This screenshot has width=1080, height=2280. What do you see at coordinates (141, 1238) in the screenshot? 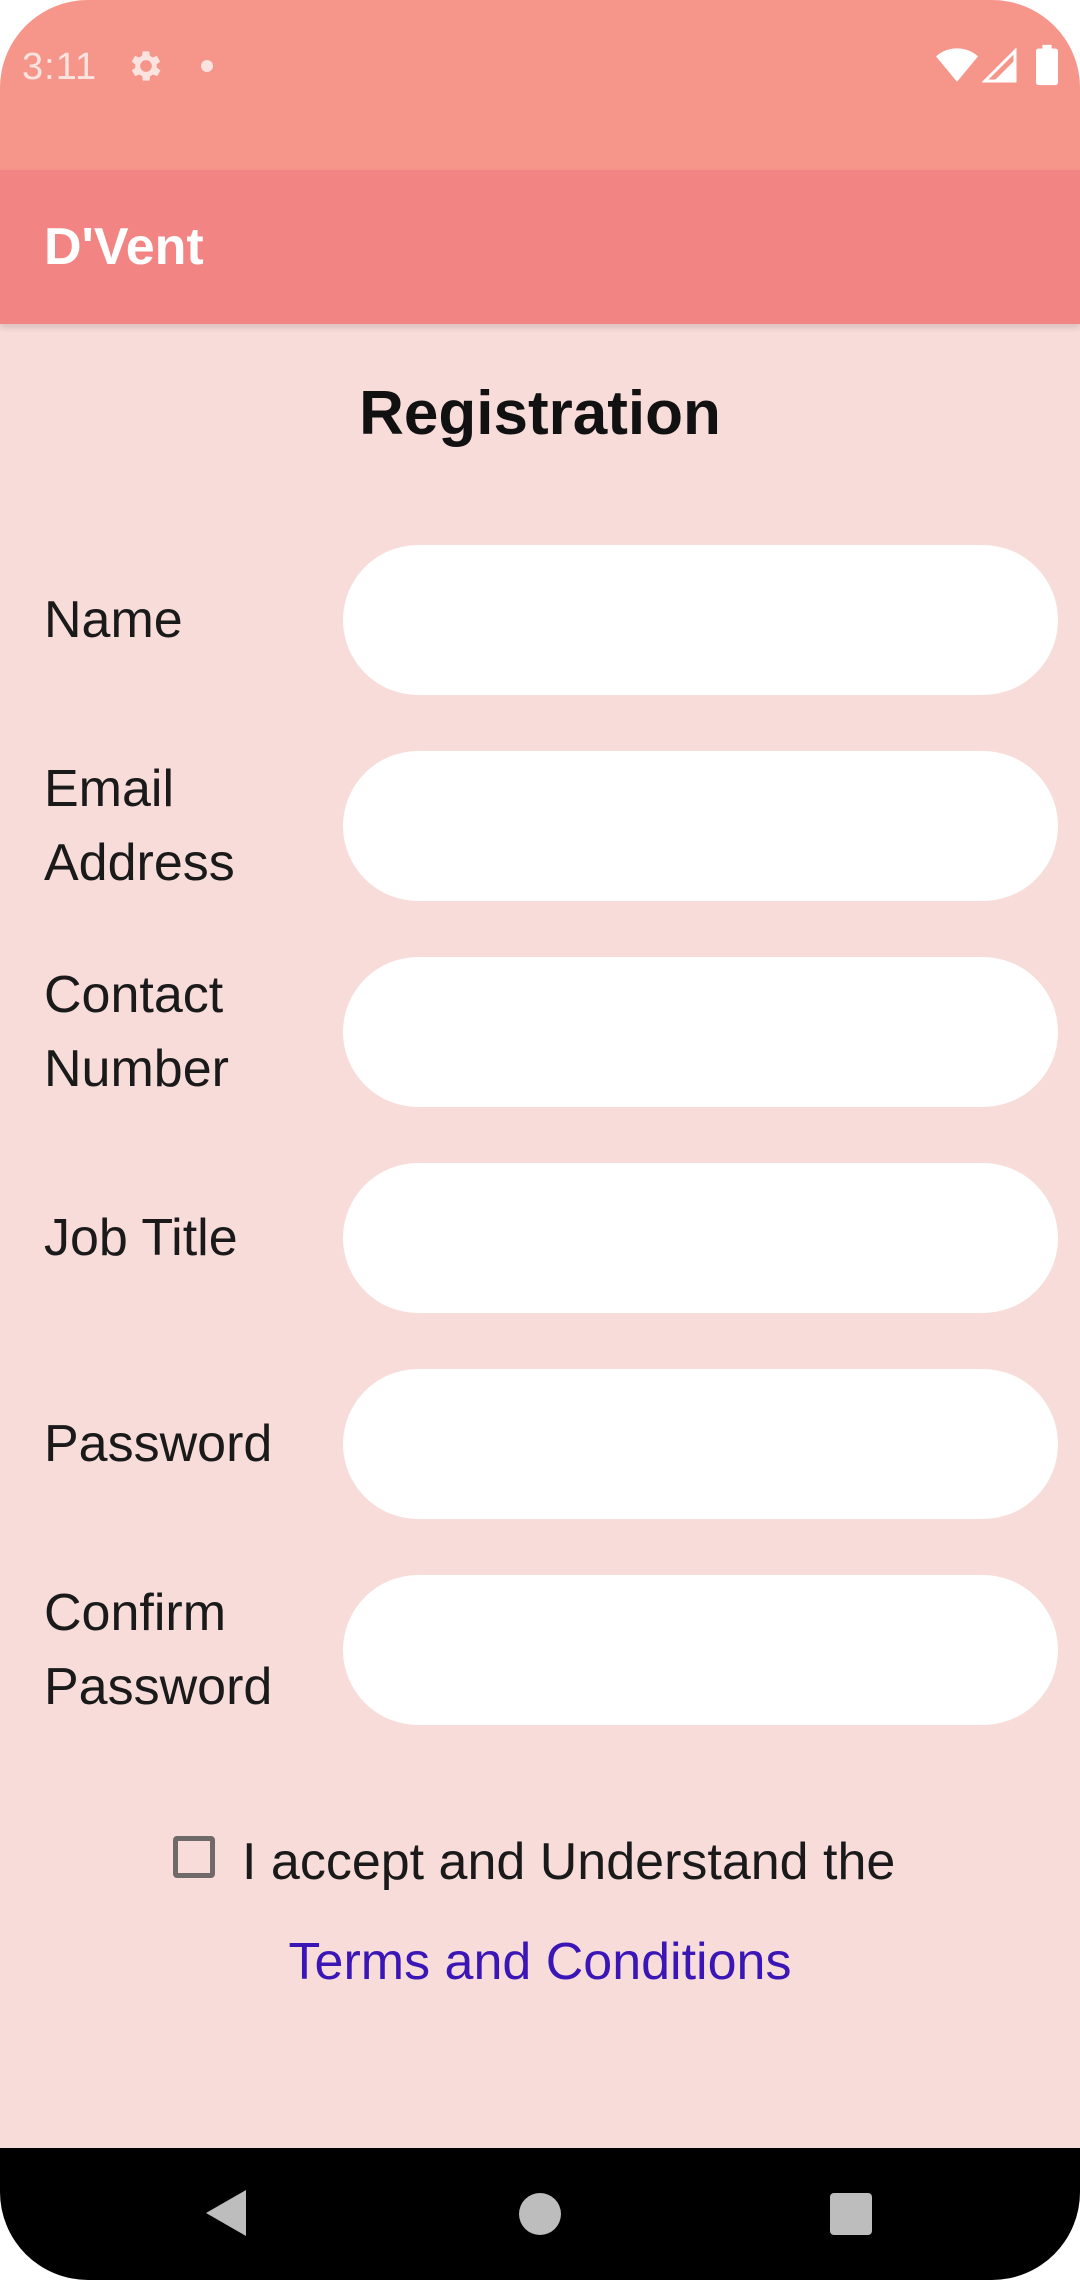
I see `job-title-label: Job Title` at bounding box center [141, 1238].